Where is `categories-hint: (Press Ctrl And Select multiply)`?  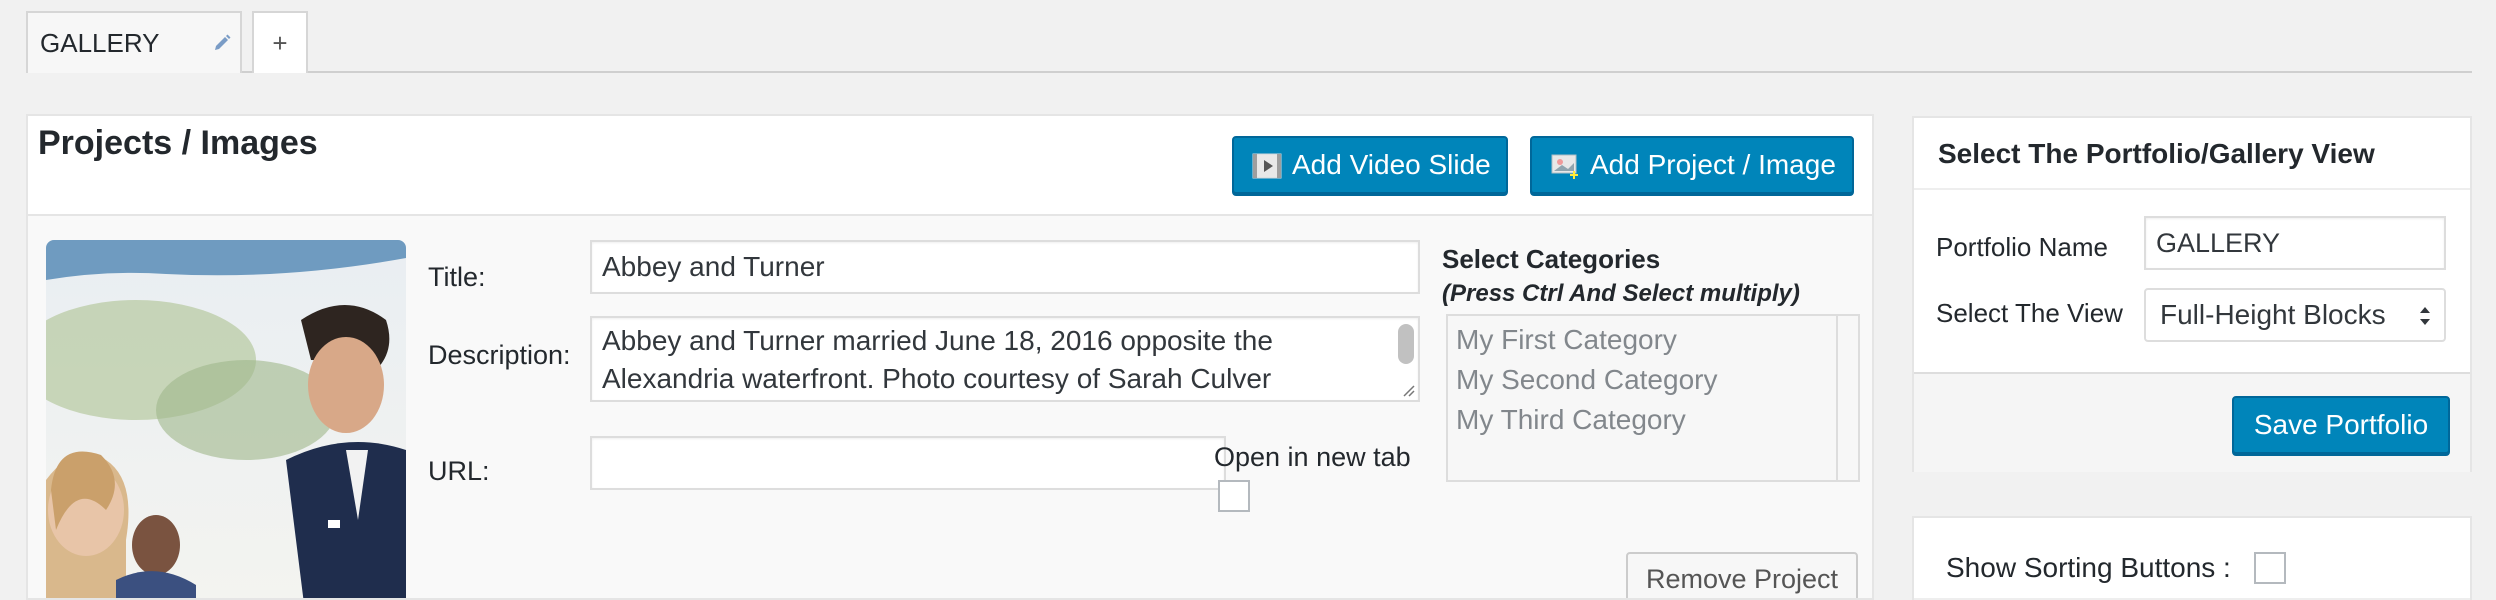 categories-hint: (Press Ctrl And Select multiply) is located at coordinates (1621, 293).